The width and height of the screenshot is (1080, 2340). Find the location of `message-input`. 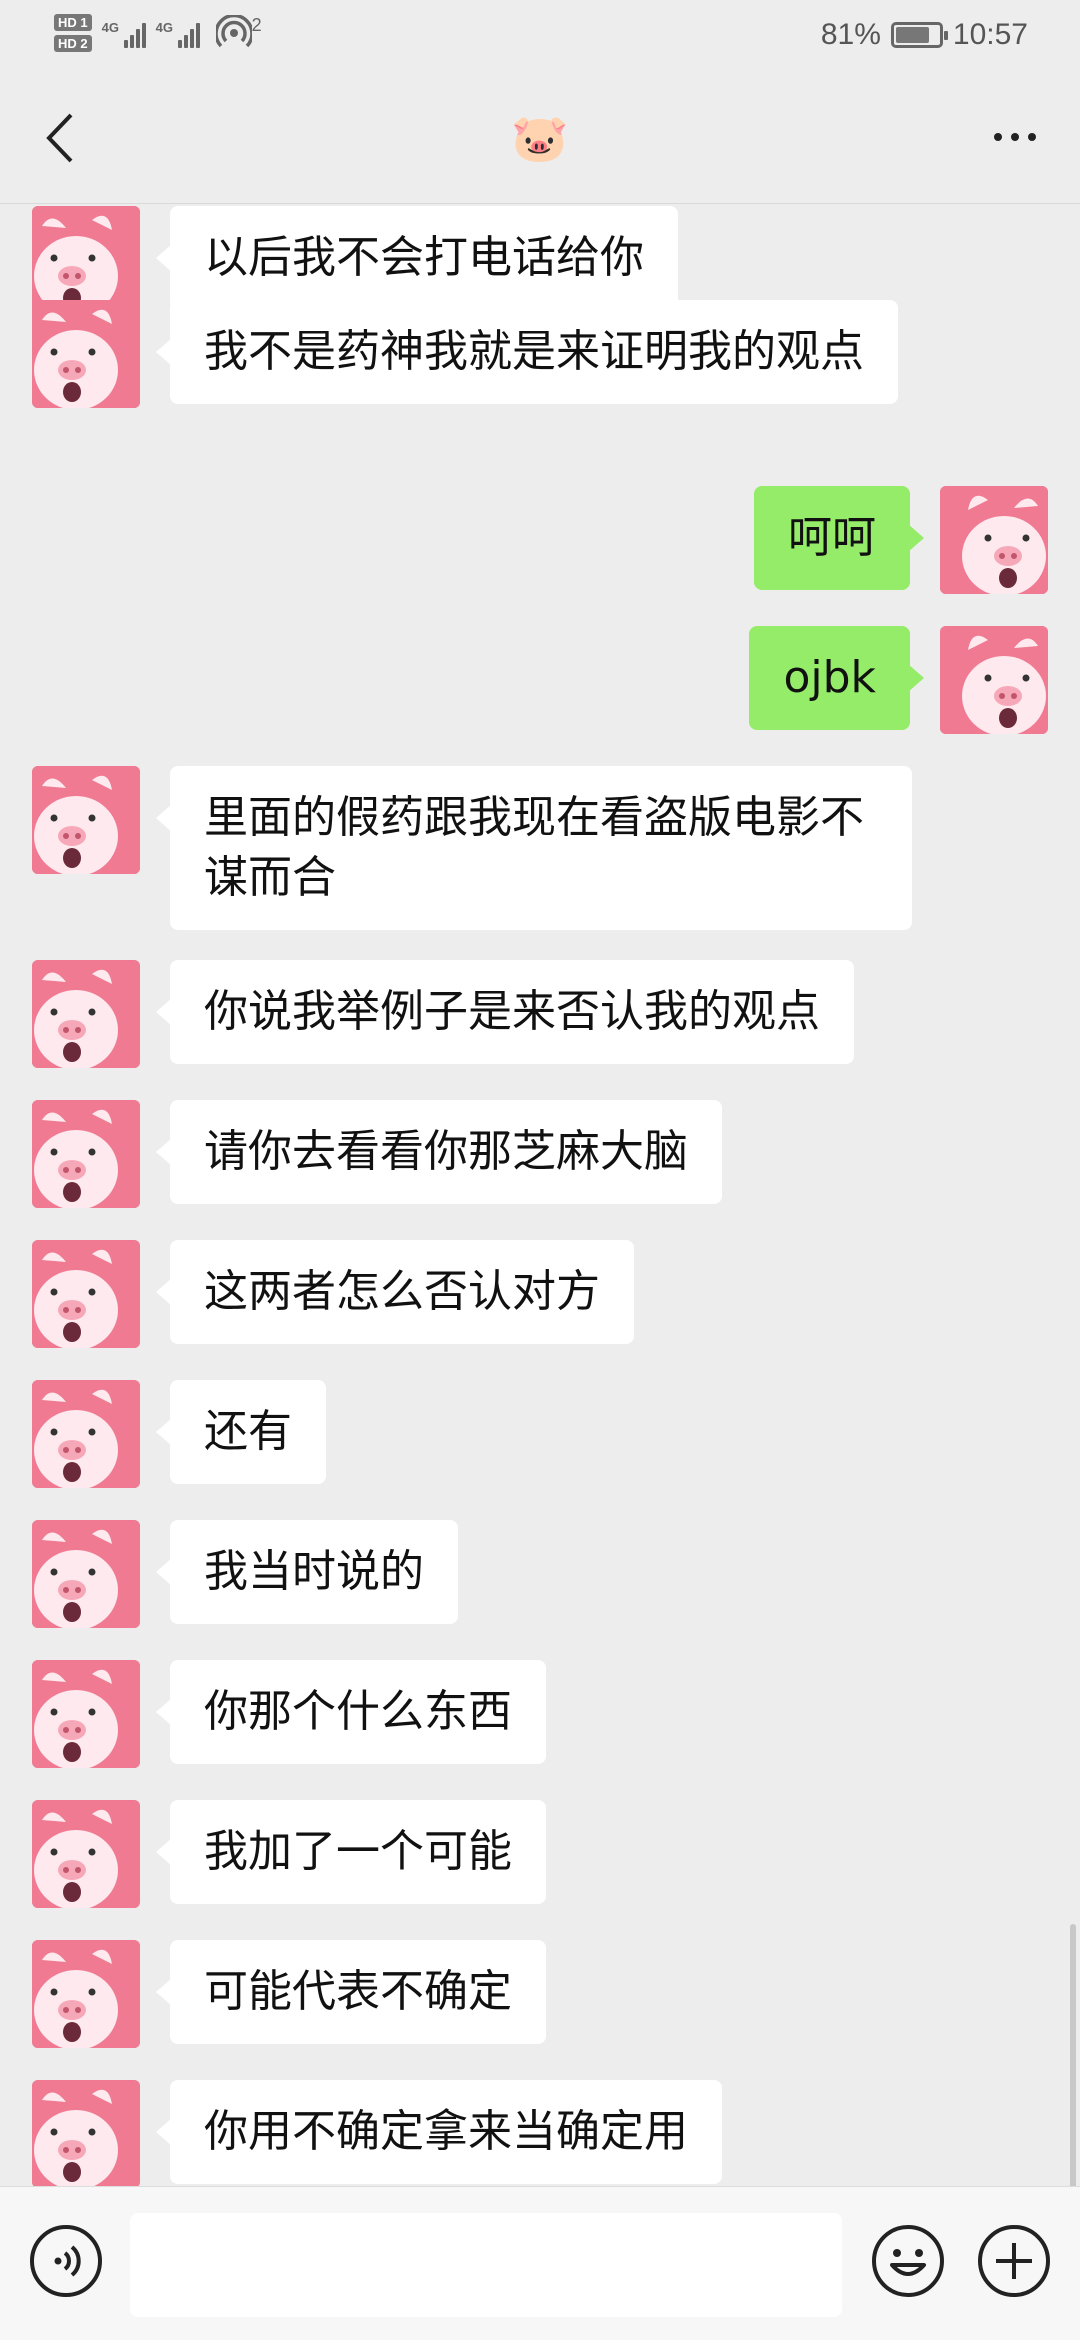

message-input is located at coordinates (486, 2265).